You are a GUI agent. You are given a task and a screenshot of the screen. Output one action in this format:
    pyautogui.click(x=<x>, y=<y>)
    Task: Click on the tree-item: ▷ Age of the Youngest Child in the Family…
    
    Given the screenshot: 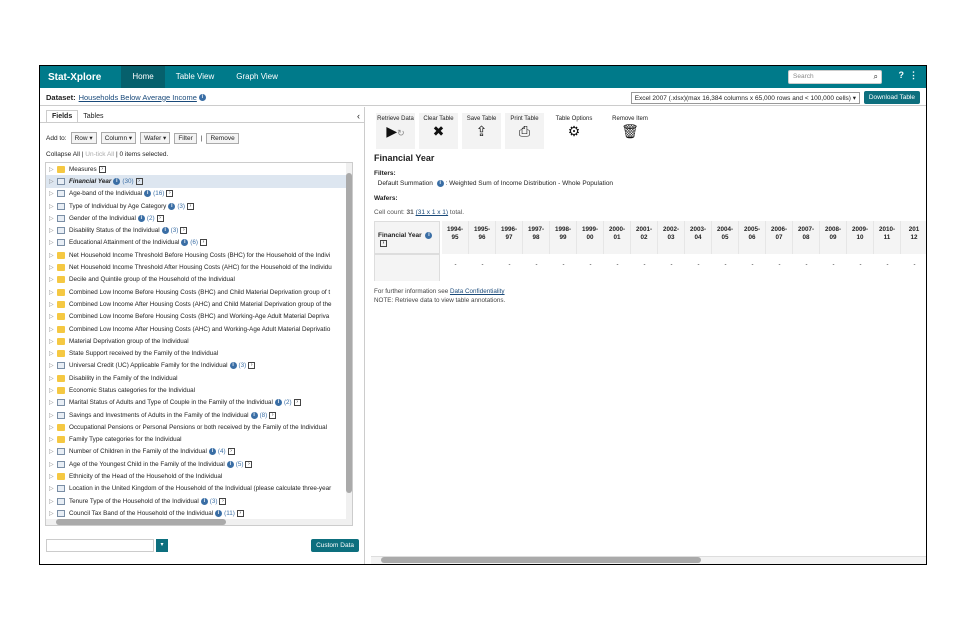 What is the action you would take?
    pyautogui.click(x=199, y=464)
    